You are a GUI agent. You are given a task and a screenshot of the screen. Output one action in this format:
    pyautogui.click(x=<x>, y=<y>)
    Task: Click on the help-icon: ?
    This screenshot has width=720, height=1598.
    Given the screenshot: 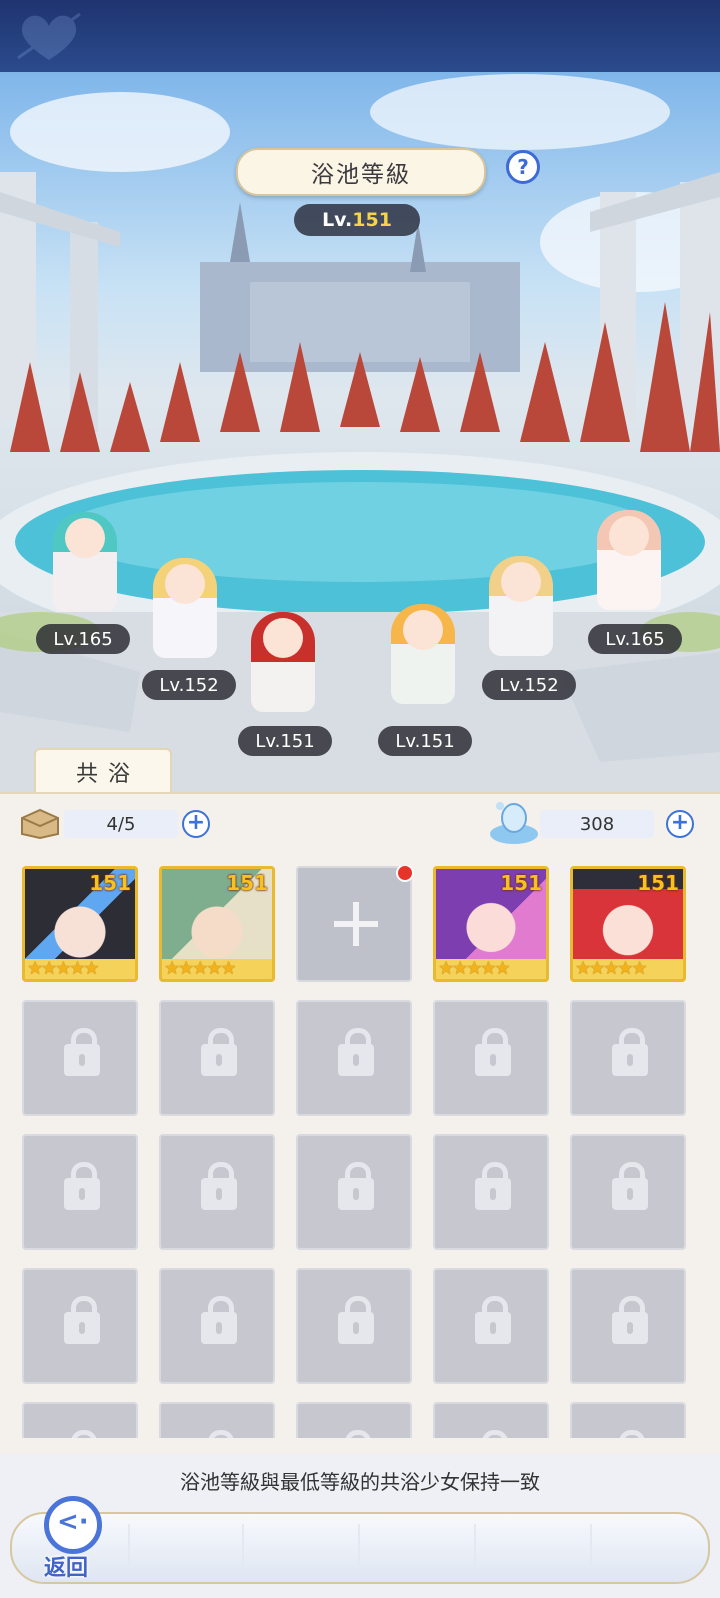 What is the action you would take?
    pyautogui.click(x=523, y=167)
    